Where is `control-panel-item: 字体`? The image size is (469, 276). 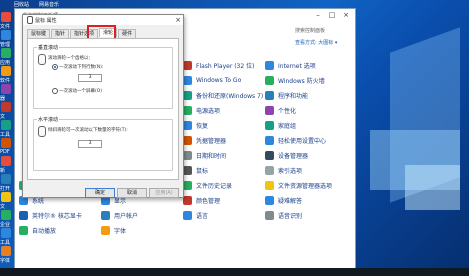
control-panel-item: 字体 is located at coordinates (113, 230).